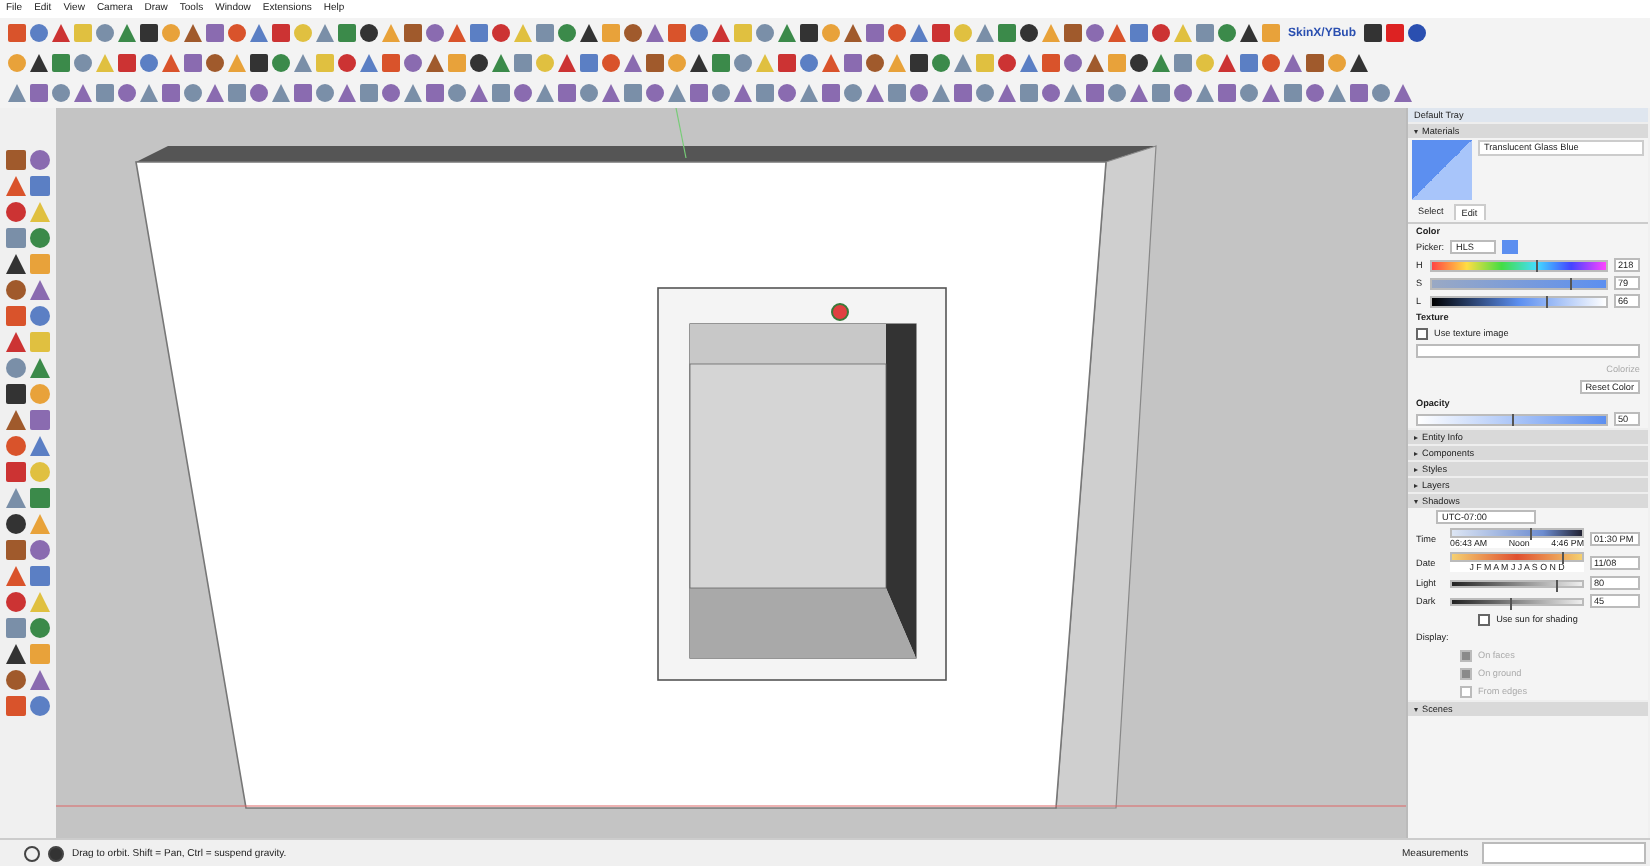  I want to click on opacity-slider, so click(1512, 419).